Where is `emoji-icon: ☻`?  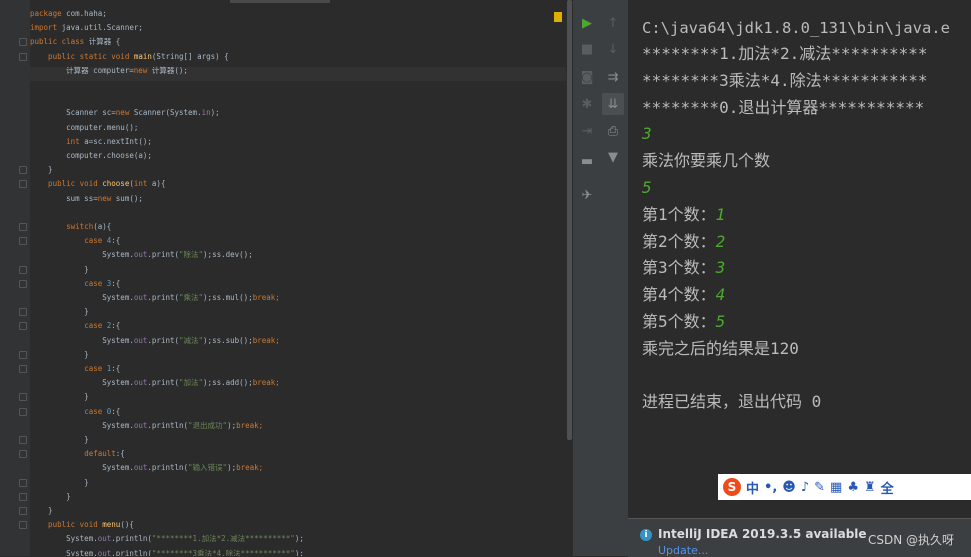
emoji-icon: ☻ is located at coordinates (789, 487).